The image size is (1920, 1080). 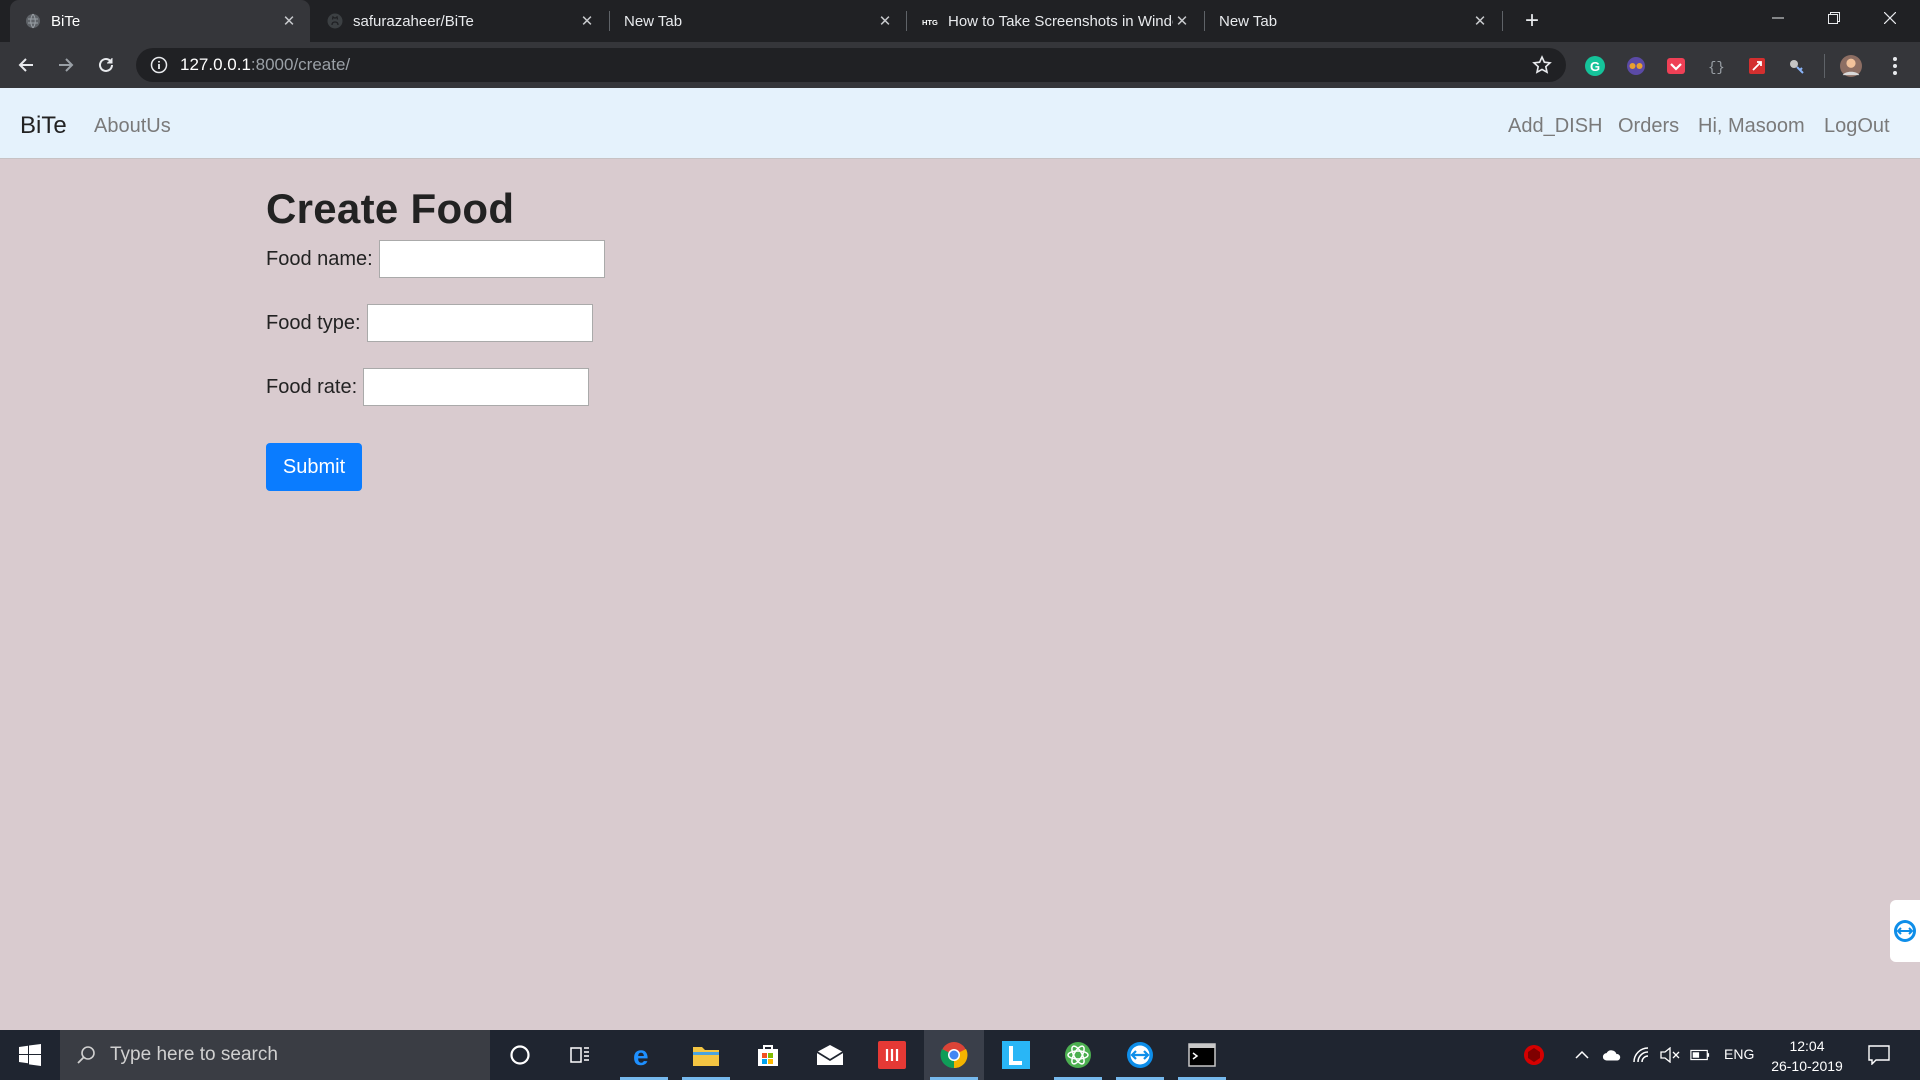 What do you see at coordinates (1060, 21) in the screenshot?
I see `tab-title: How to Take Screenshots in Windo` at bounding box center [1060, 21].